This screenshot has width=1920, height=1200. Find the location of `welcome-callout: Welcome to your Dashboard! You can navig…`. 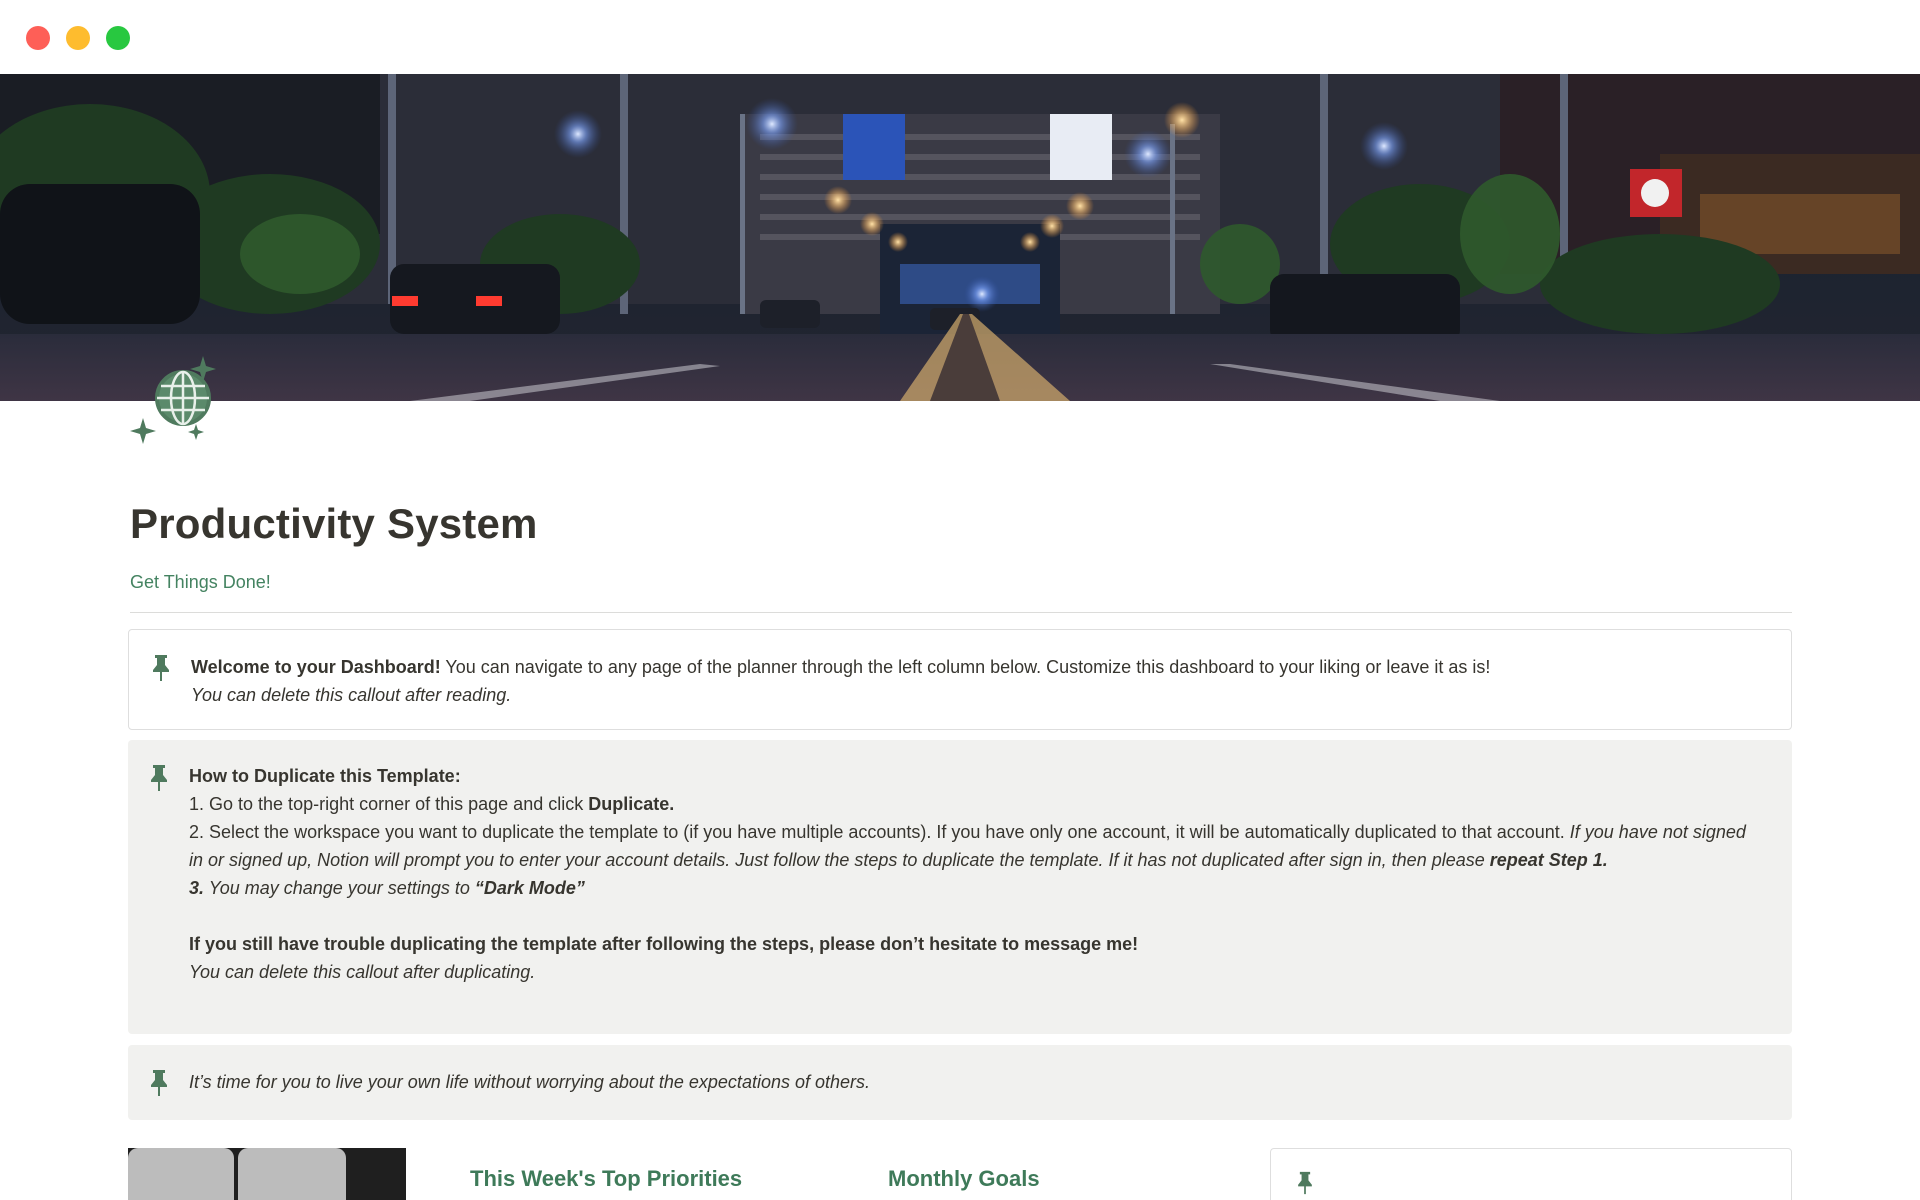

welcome-callout: Welcome to your Dashboard! You can navig… is located at coordinates (960, 679).